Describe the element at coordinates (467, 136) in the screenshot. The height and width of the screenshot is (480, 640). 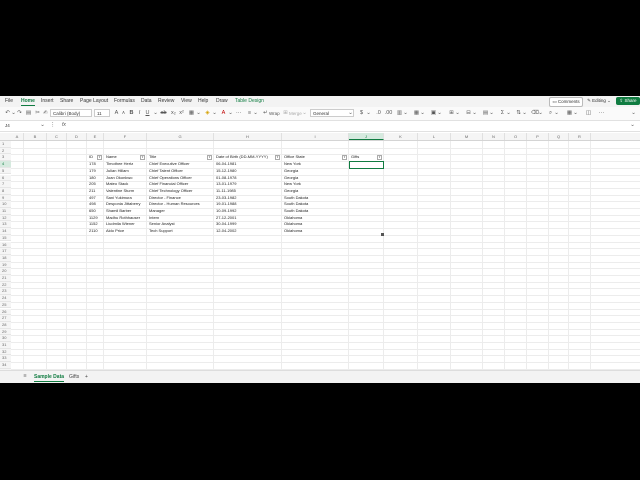
I see `column-header-m: M` at that location.